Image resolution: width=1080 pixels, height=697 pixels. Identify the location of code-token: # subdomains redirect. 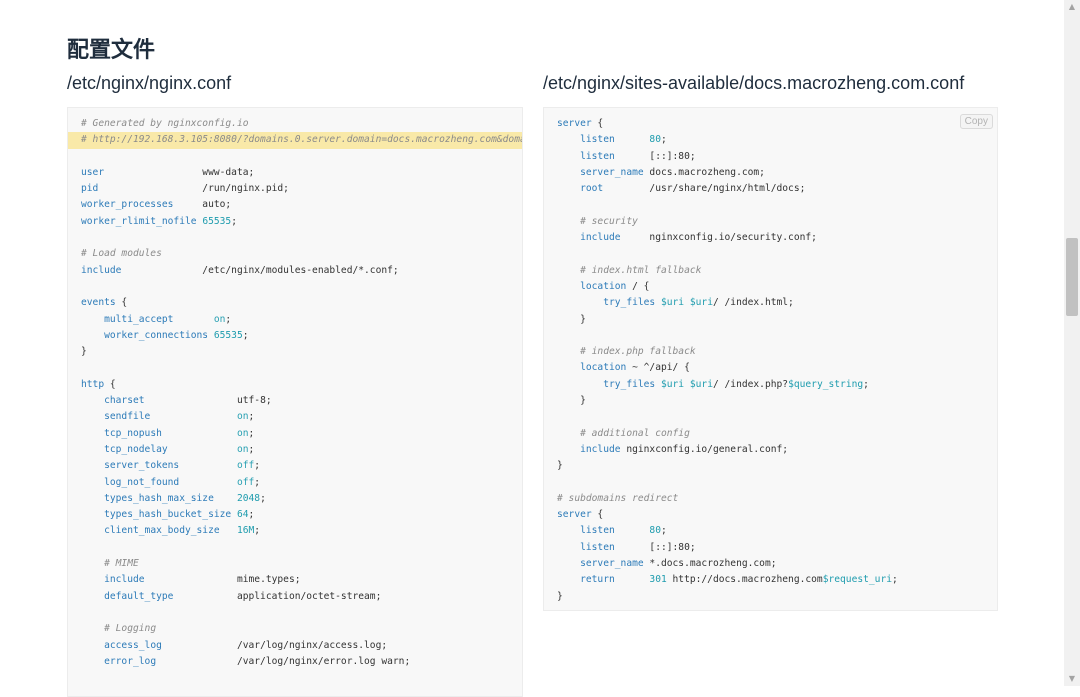
(618, 498).